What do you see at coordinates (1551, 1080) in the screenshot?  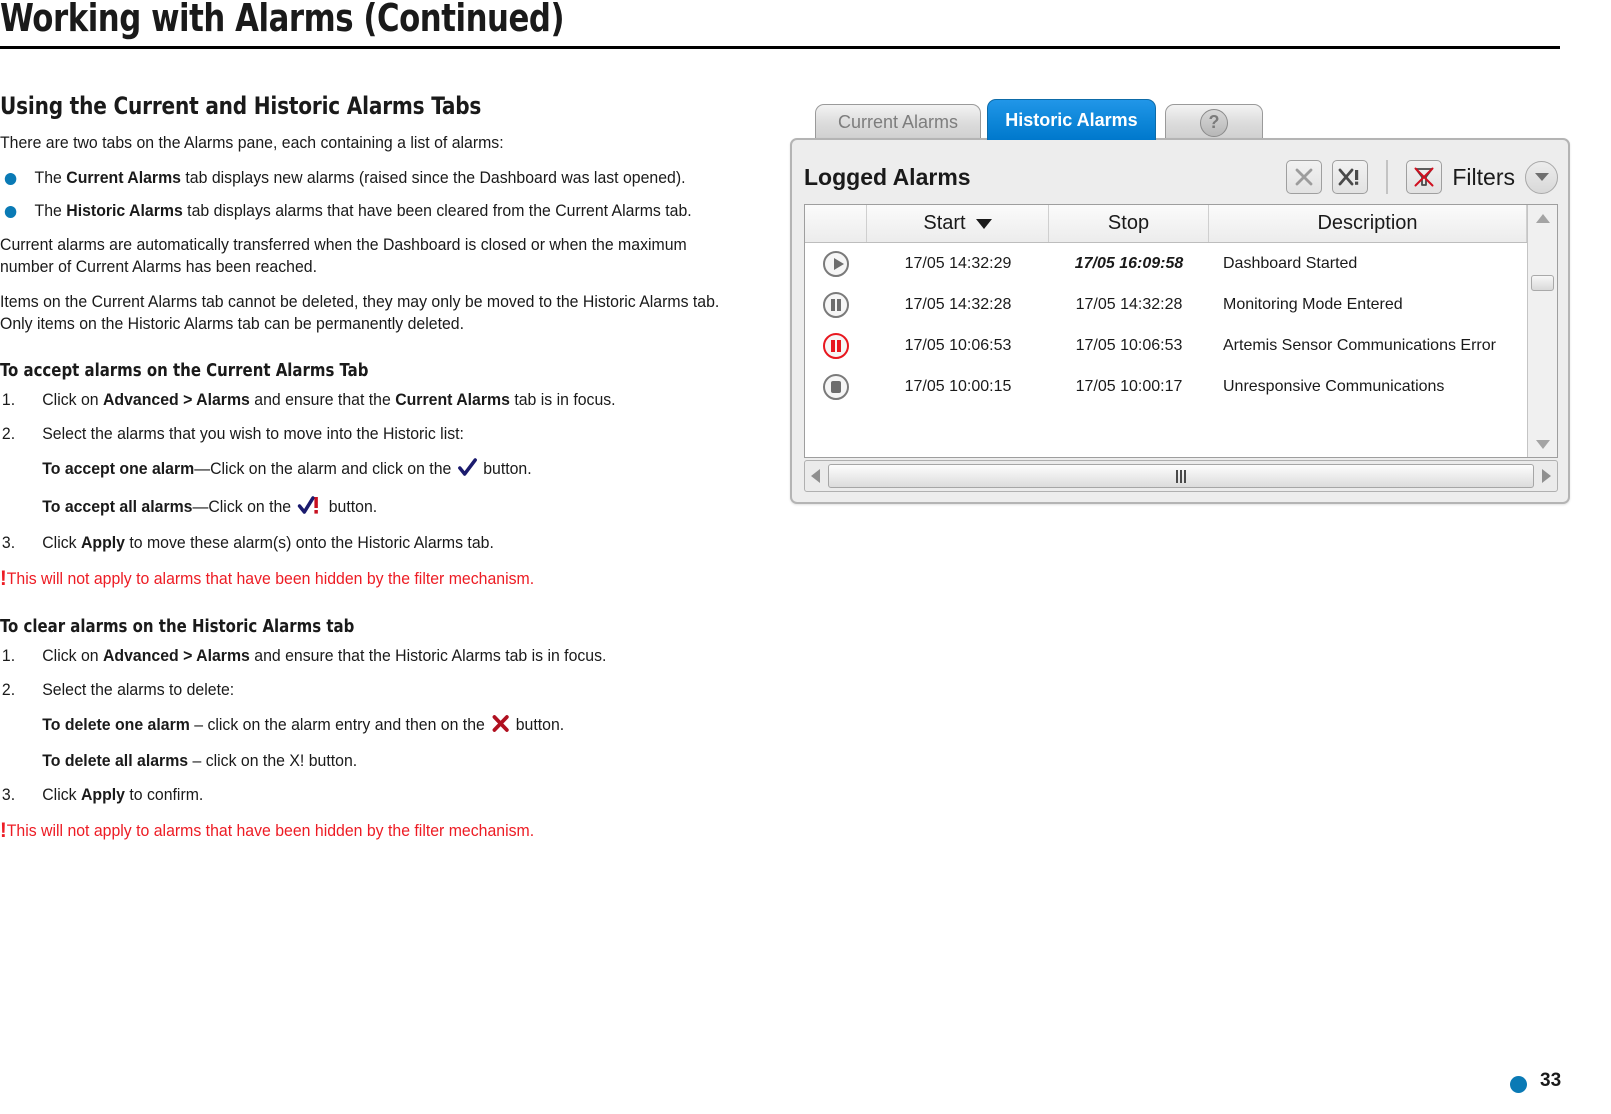 I see `page-number: 33` at bounding box center [1551, 1080].